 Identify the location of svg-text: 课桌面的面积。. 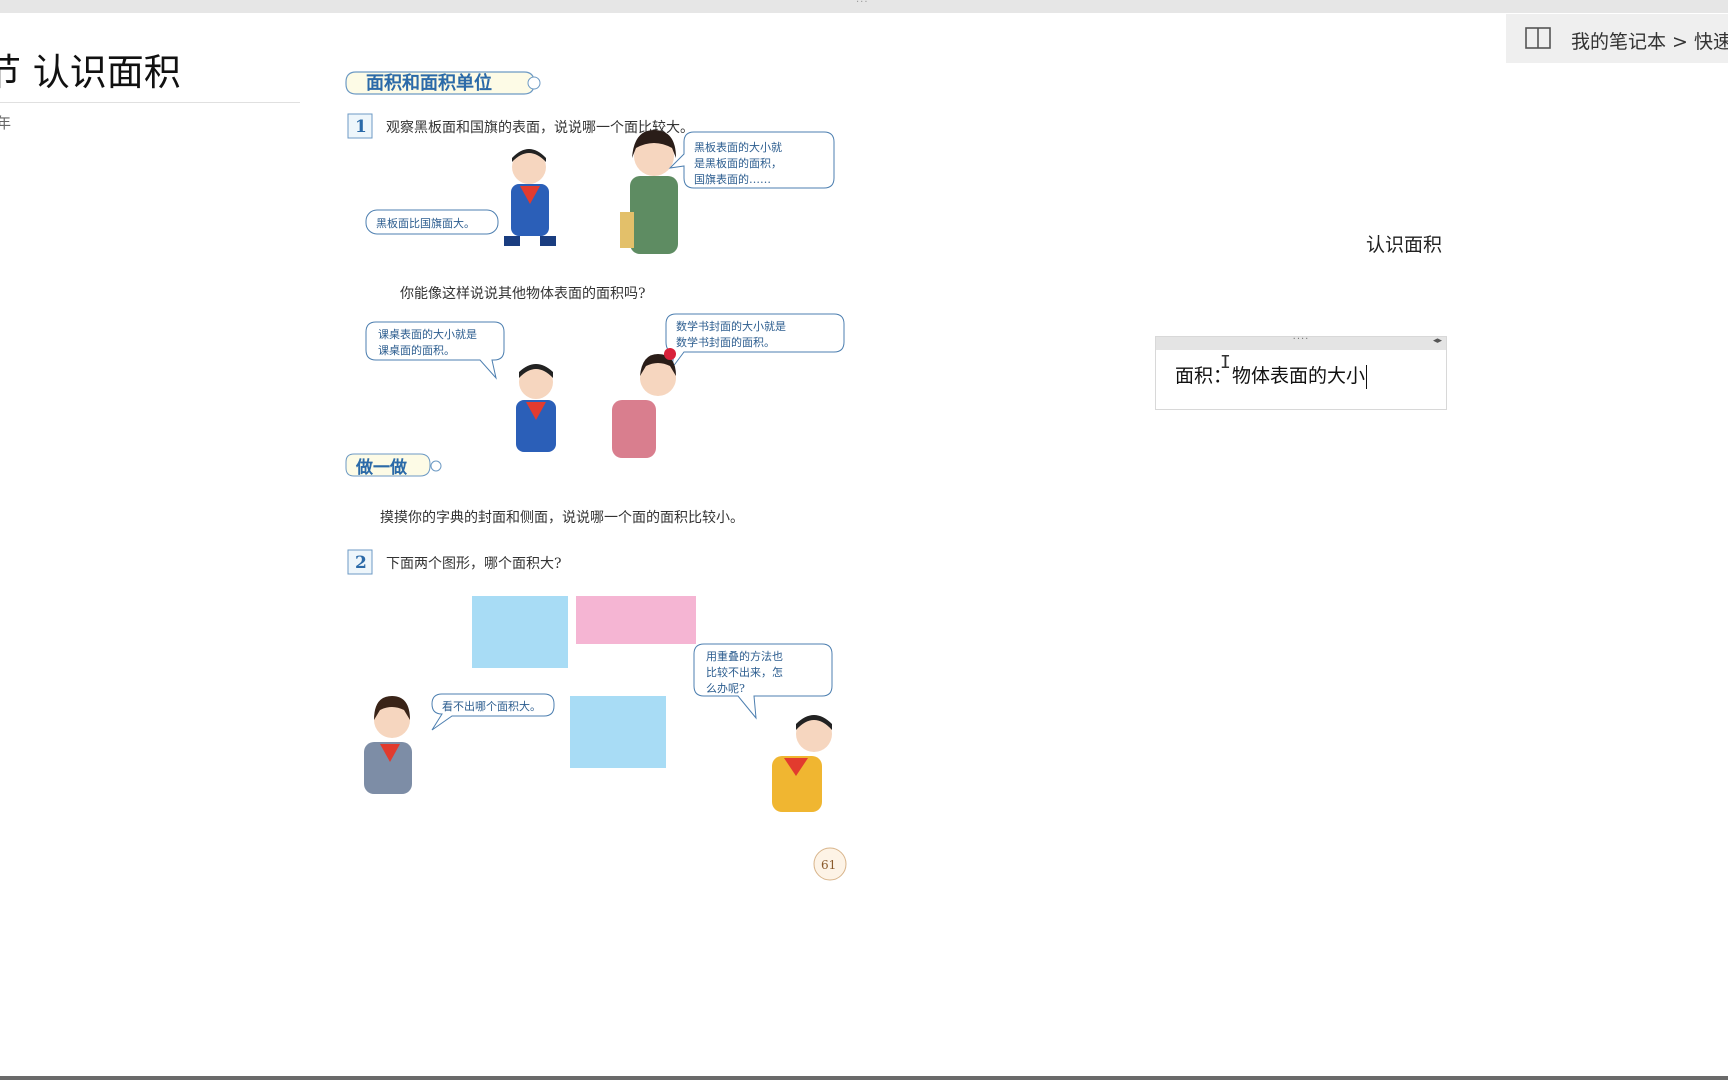
(416, 350).